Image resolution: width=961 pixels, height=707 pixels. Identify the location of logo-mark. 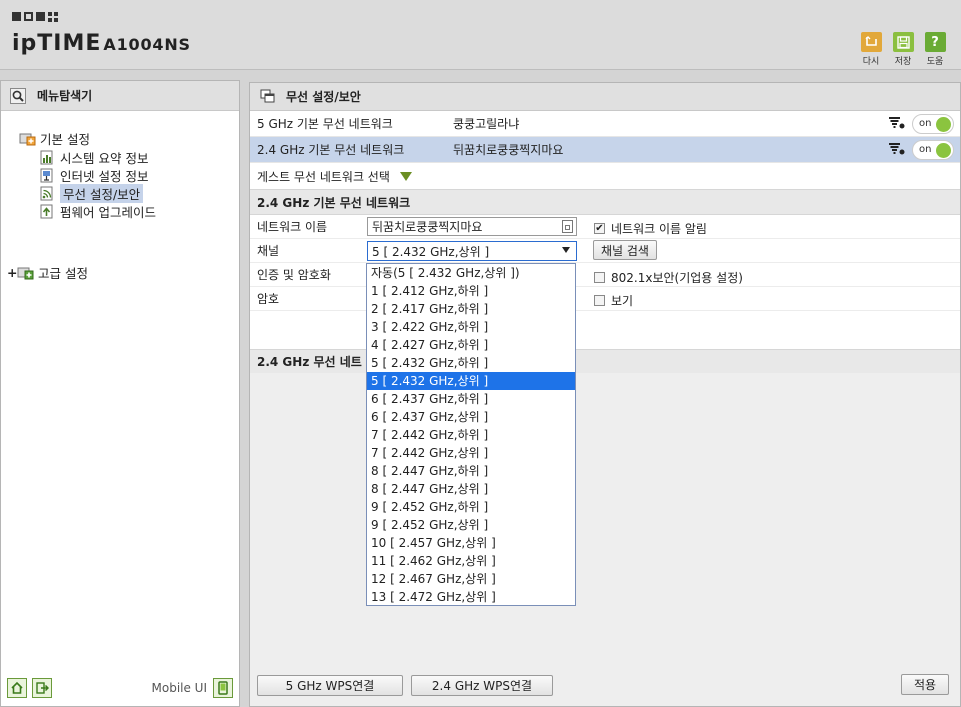
(35, 17).